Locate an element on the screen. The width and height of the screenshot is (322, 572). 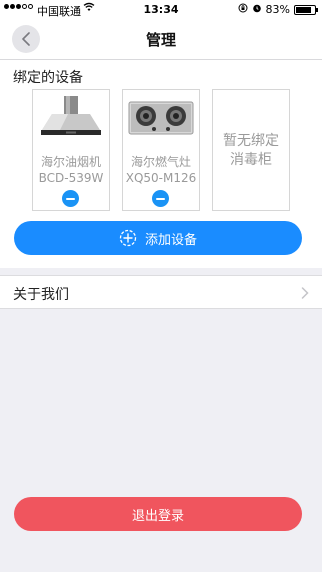
section-title: 绑定的设备 is located at coordinates (48, 78).